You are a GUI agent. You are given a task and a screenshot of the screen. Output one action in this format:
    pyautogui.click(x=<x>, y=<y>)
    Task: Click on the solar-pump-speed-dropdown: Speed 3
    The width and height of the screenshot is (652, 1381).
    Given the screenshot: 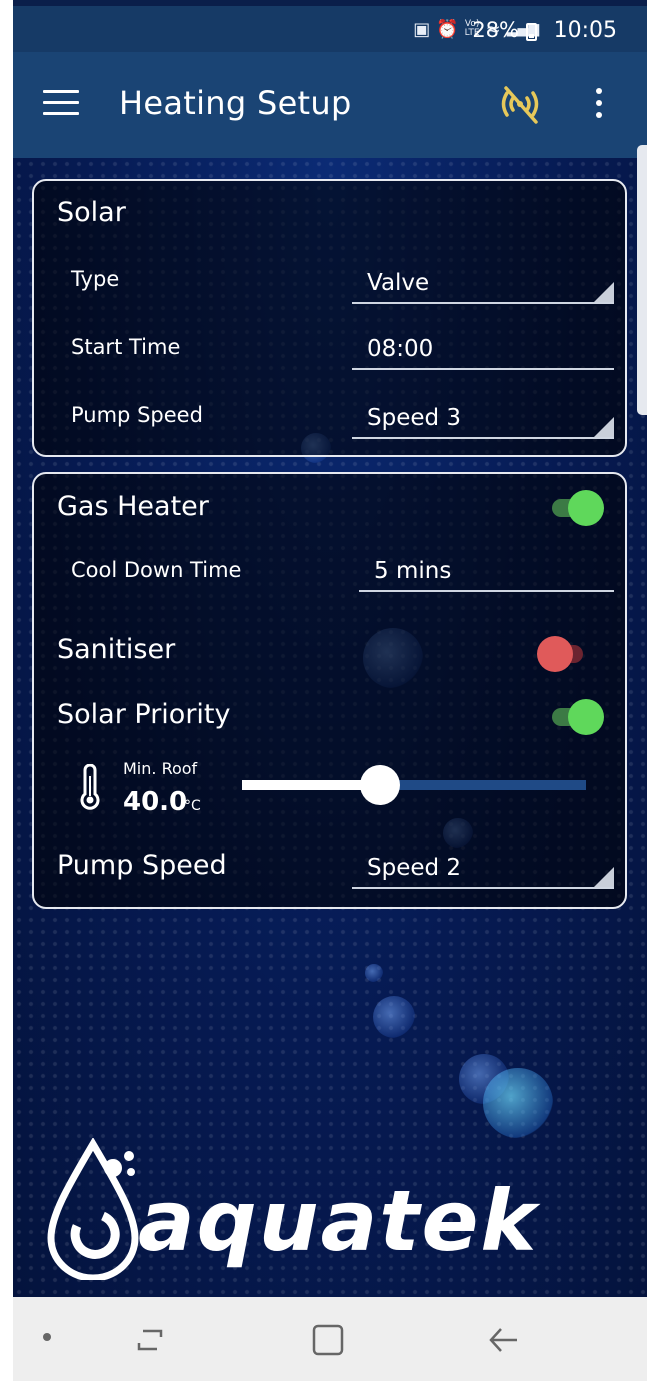 What is the action you would take?
    pyautogui.click(x=483, y=415)
    